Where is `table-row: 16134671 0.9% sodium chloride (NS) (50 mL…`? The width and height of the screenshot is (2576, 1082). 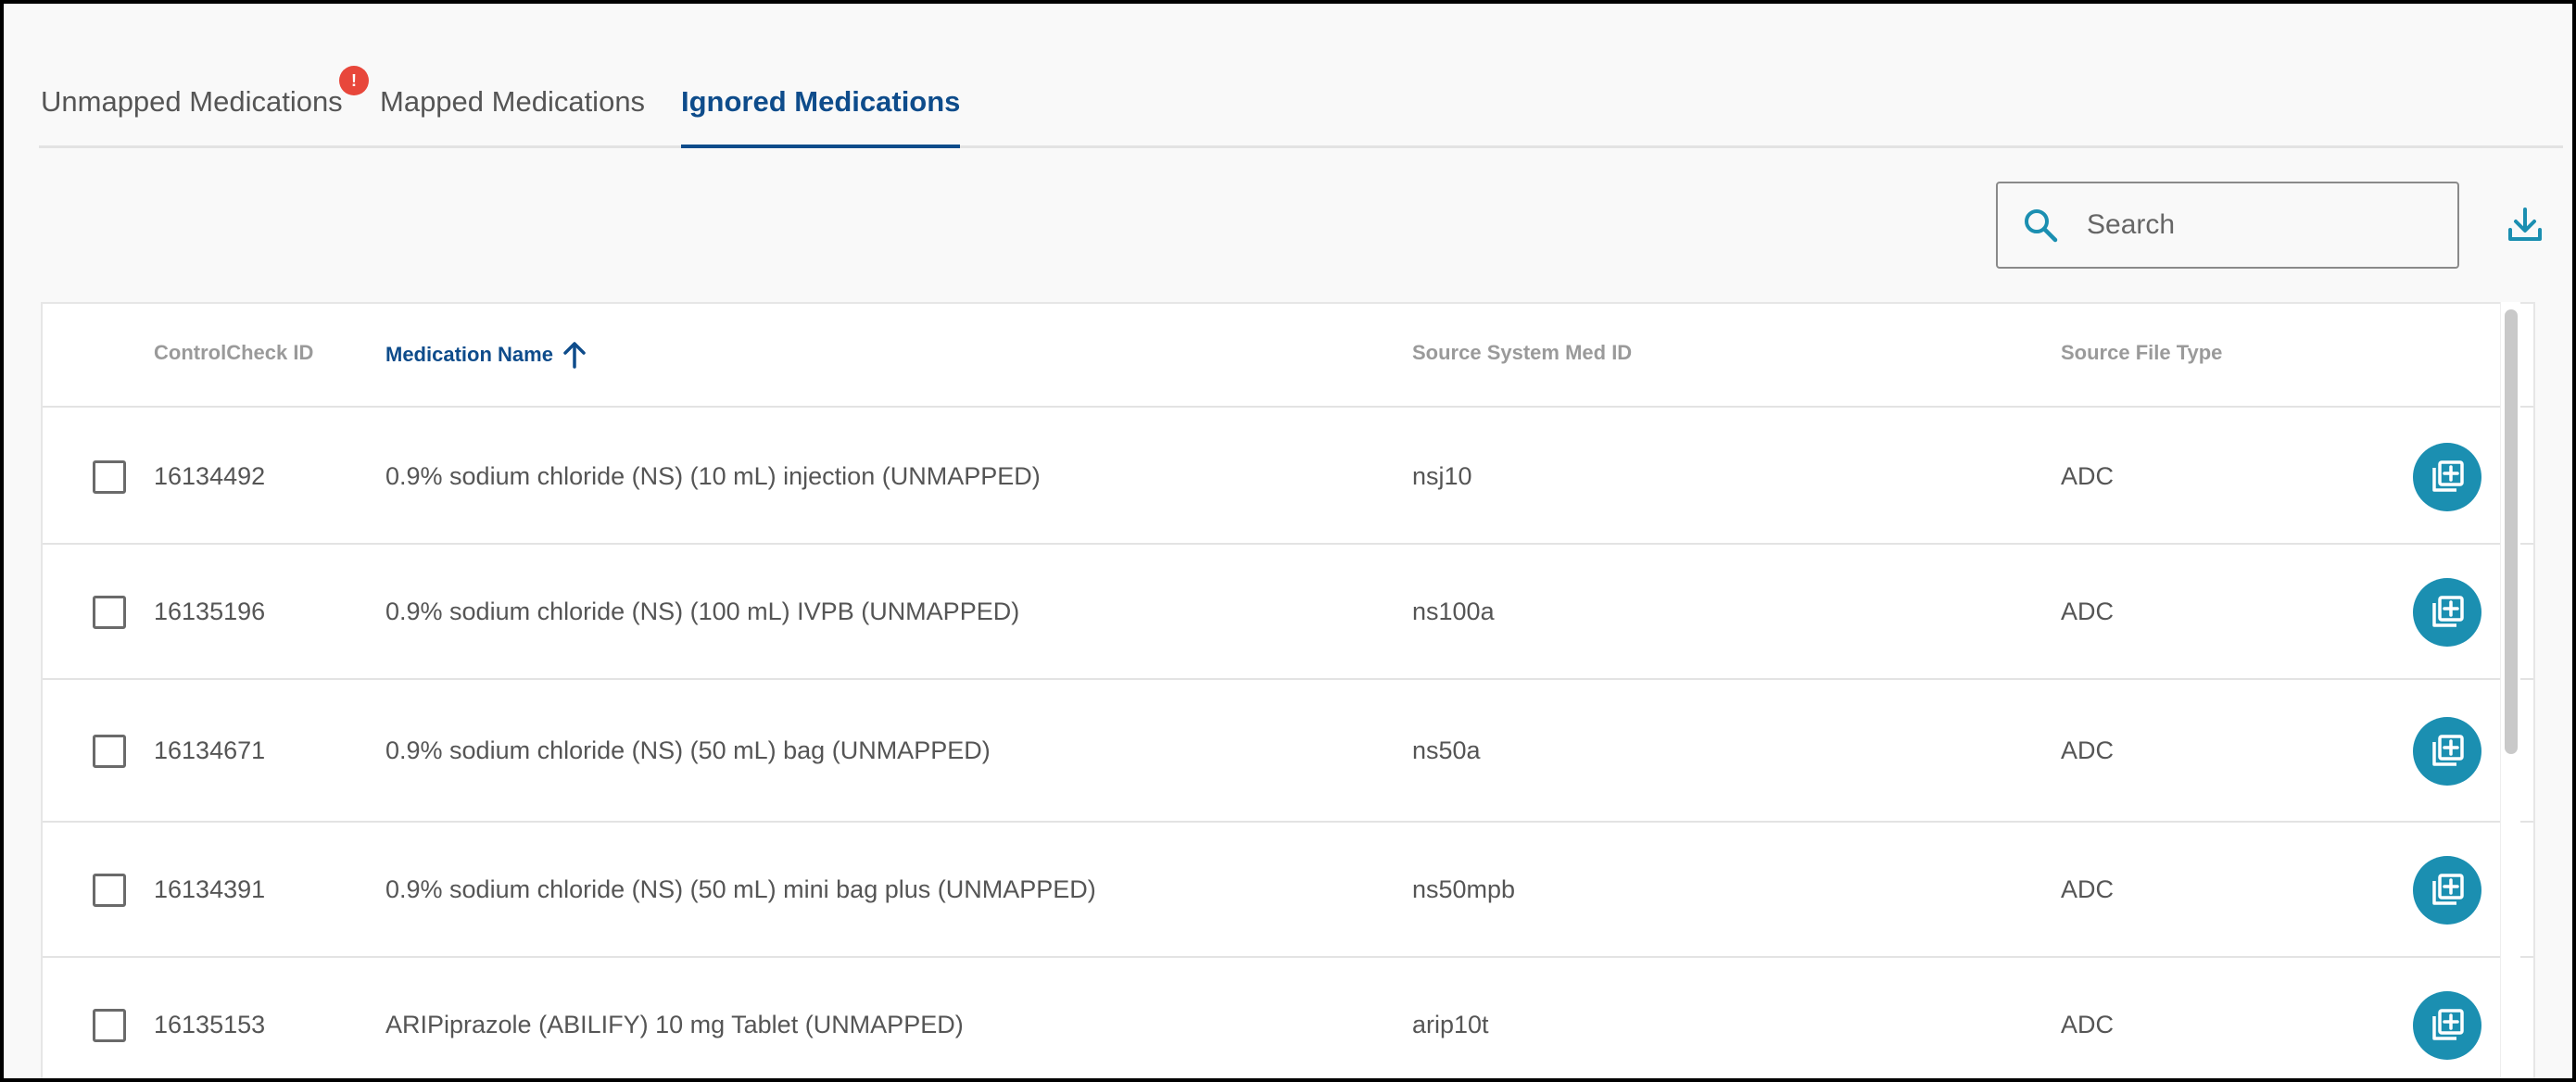
table-row: 16134671 0.9% sodium chloride (NS) (50 mL… is located at coordinates (1288, 751).